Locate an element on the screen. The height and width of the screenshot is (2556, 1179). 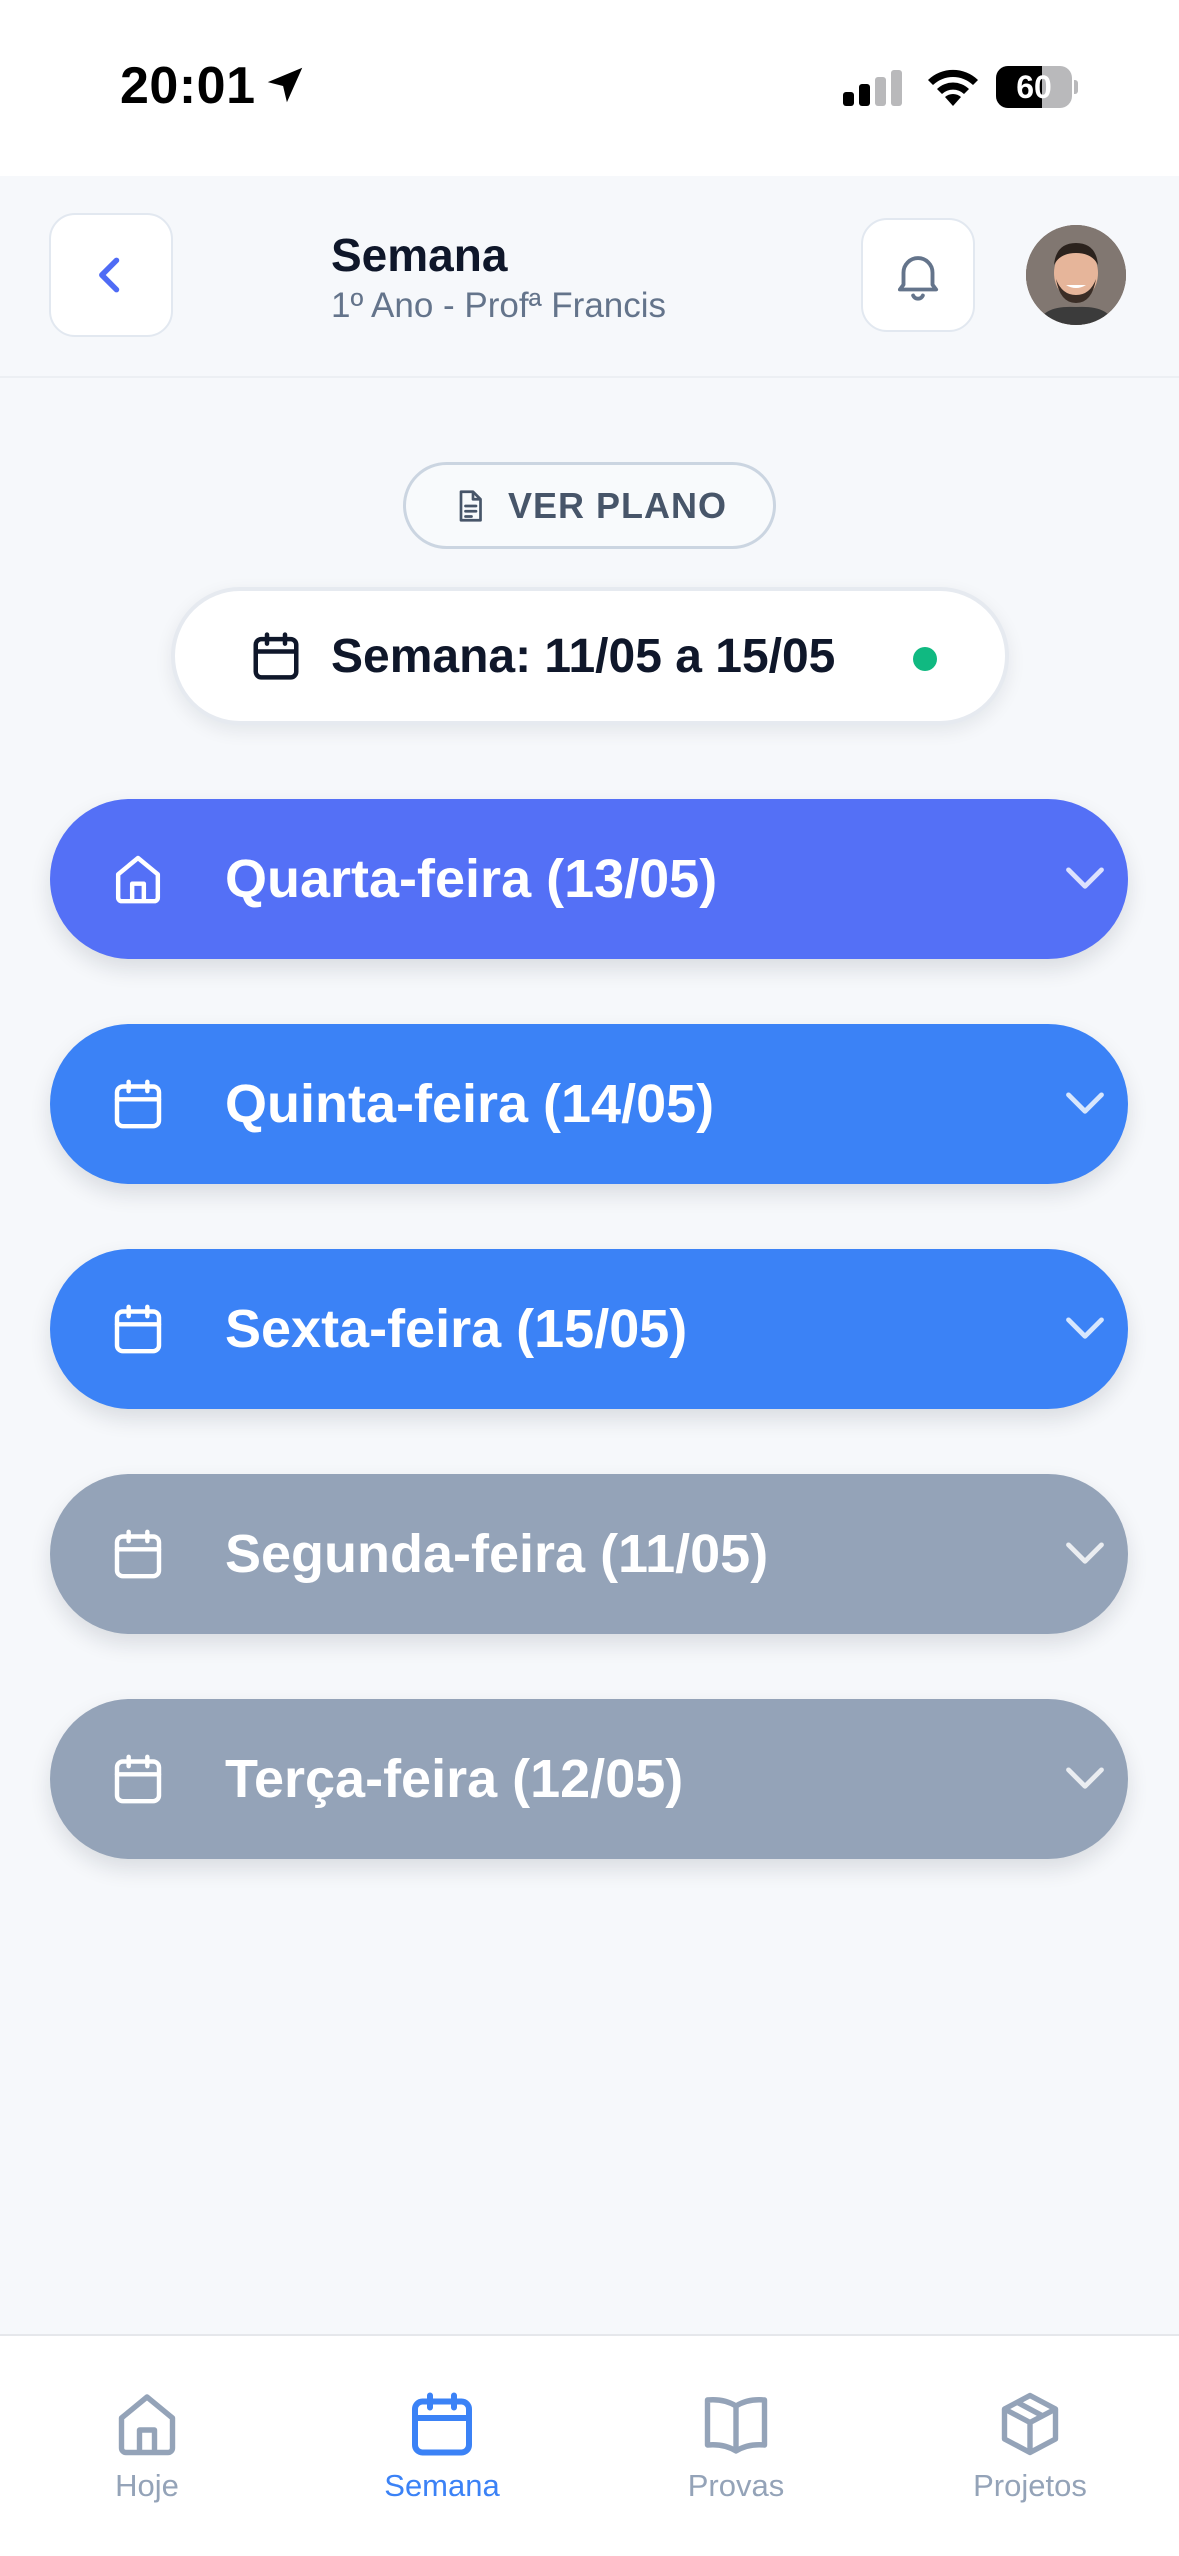
status-bar: 20:01 60 is located at coordinates (589, 88).